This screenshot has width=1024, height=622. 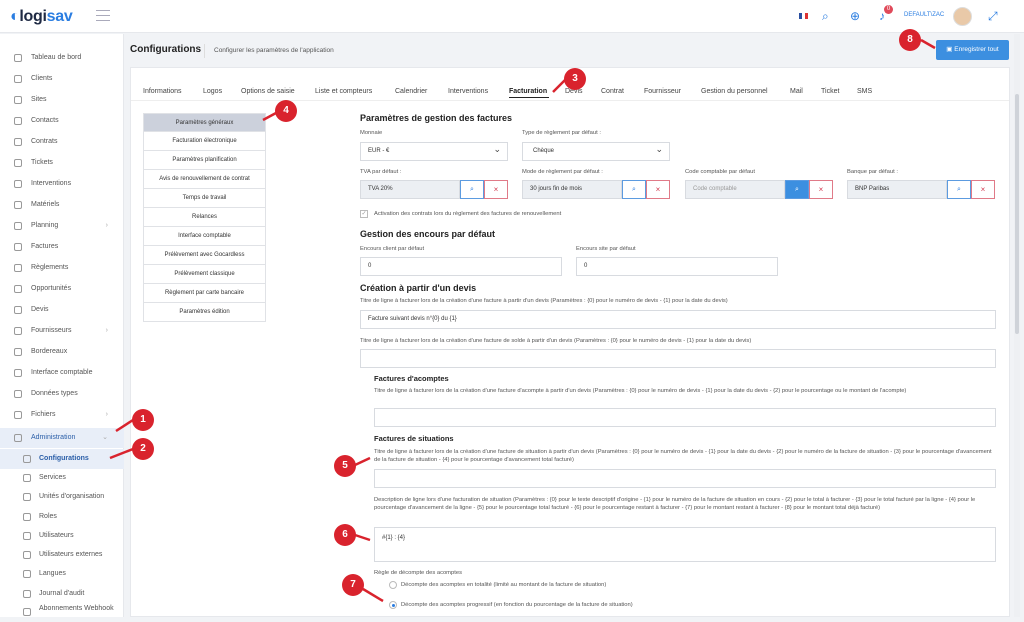 What do you see at coordinates (124, 425) in the screenshot?
I see `callout-1-arrow` at bounding box center [124, 425].